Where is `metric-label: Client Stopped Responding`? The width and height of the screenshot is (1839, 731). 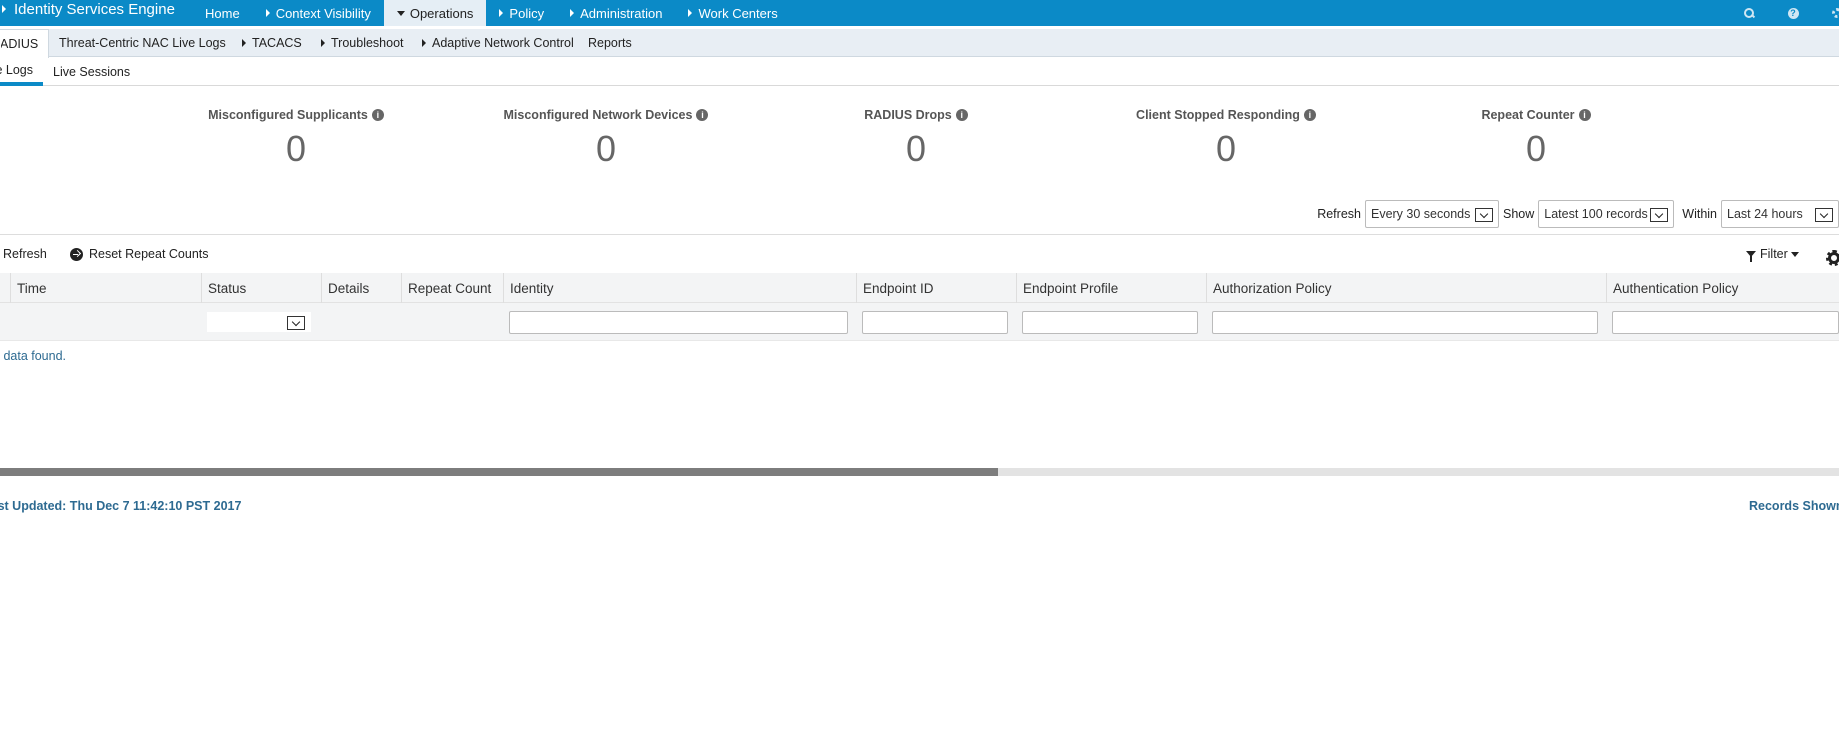
metric-label: Client Stopped Responding is located at coordinates (1218, 115).